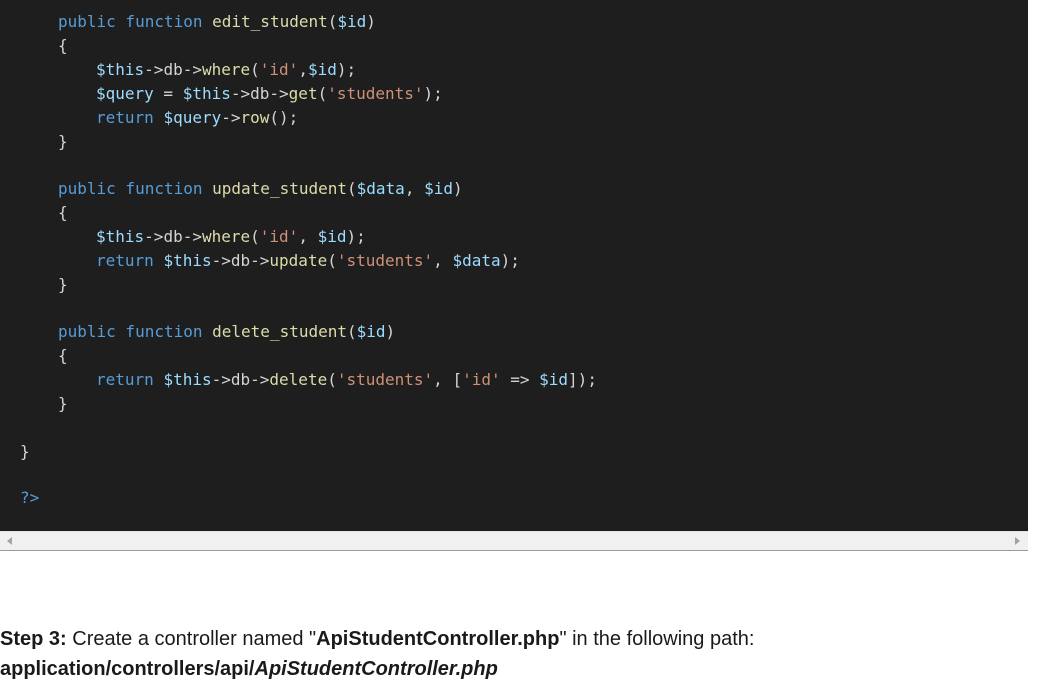  What do you see at coordinates (303, 93) in the screenshot?
I see `code-token: get` at bounding box center [303, 93].